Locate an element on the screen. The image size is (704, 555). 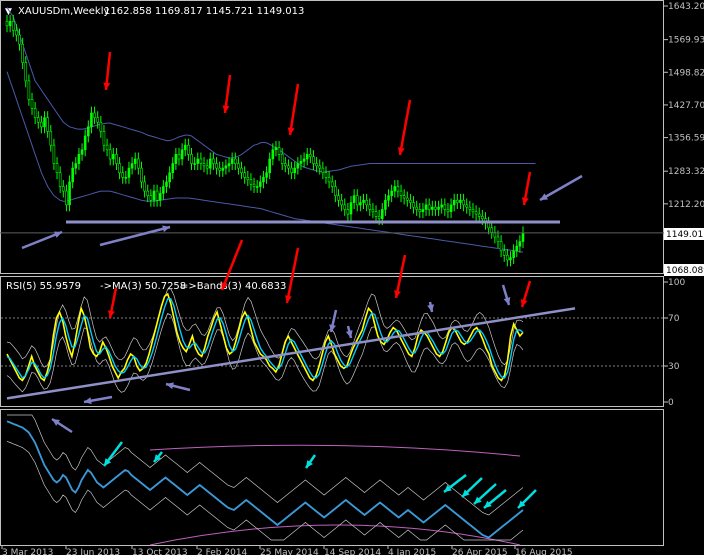
time-tick-label: 16 Aug 2015 is located at coordinates (544, 551).